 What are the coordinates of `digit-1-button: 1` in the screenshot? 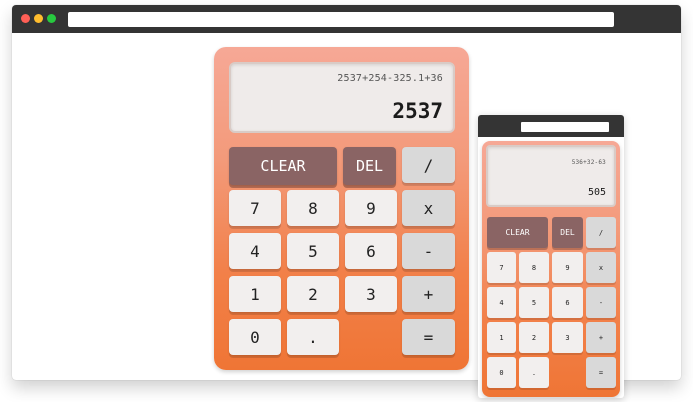 It's located at (255, 294).